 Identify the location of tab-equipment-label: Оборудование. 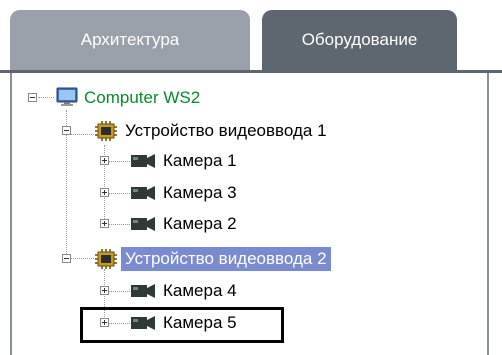
(359, 39).